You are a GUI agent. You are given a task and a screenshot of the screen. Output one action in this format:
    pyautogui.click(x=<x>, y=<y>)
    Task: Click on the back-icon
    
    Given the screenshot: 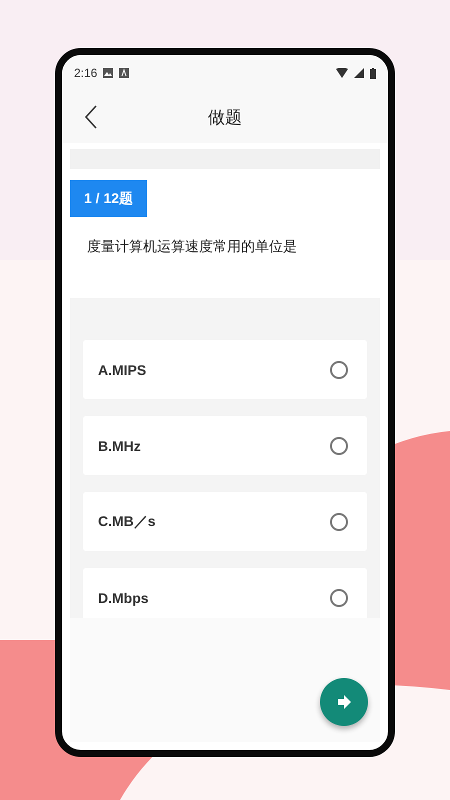 What is the action you would take?
    pyautogui.click(x=91, y=117)
    